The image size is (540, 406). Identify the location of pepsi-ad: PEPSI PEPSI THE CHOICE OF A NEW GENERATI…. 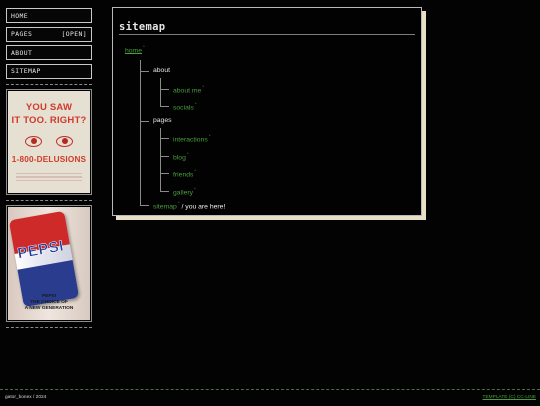
(49, 263).